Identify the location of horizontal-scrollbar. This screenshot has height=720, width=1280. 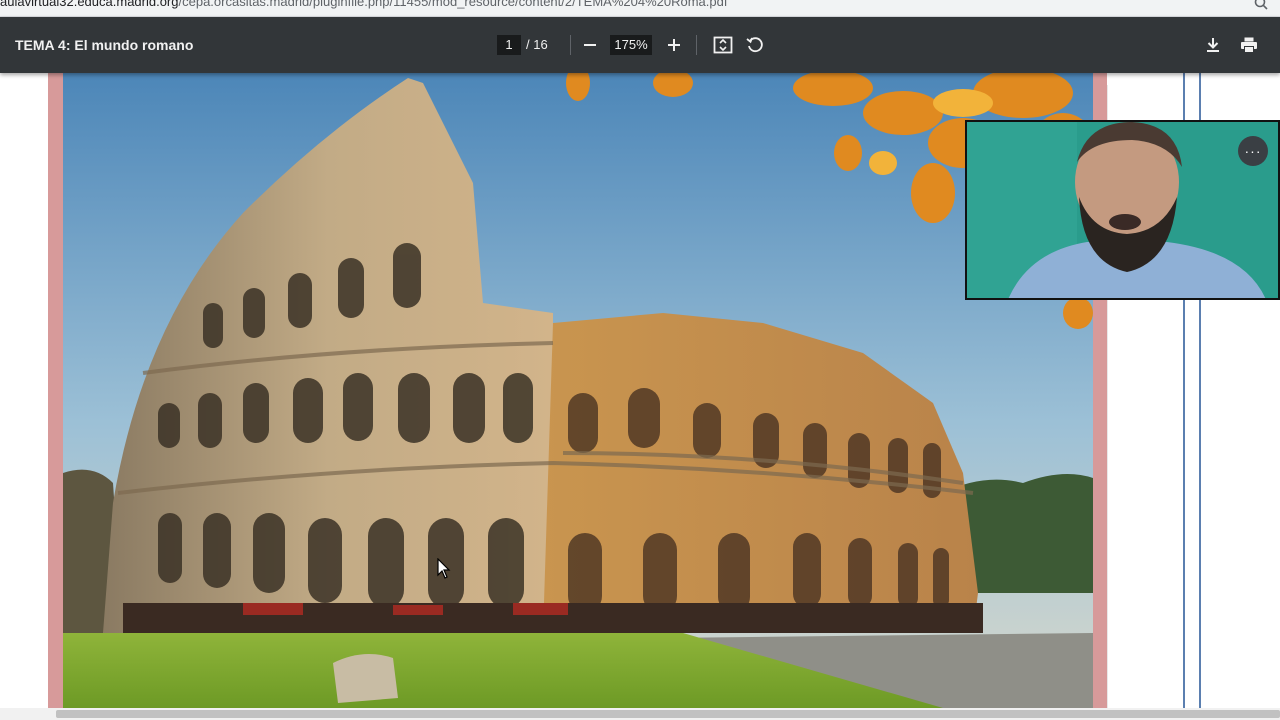
(640, 714).